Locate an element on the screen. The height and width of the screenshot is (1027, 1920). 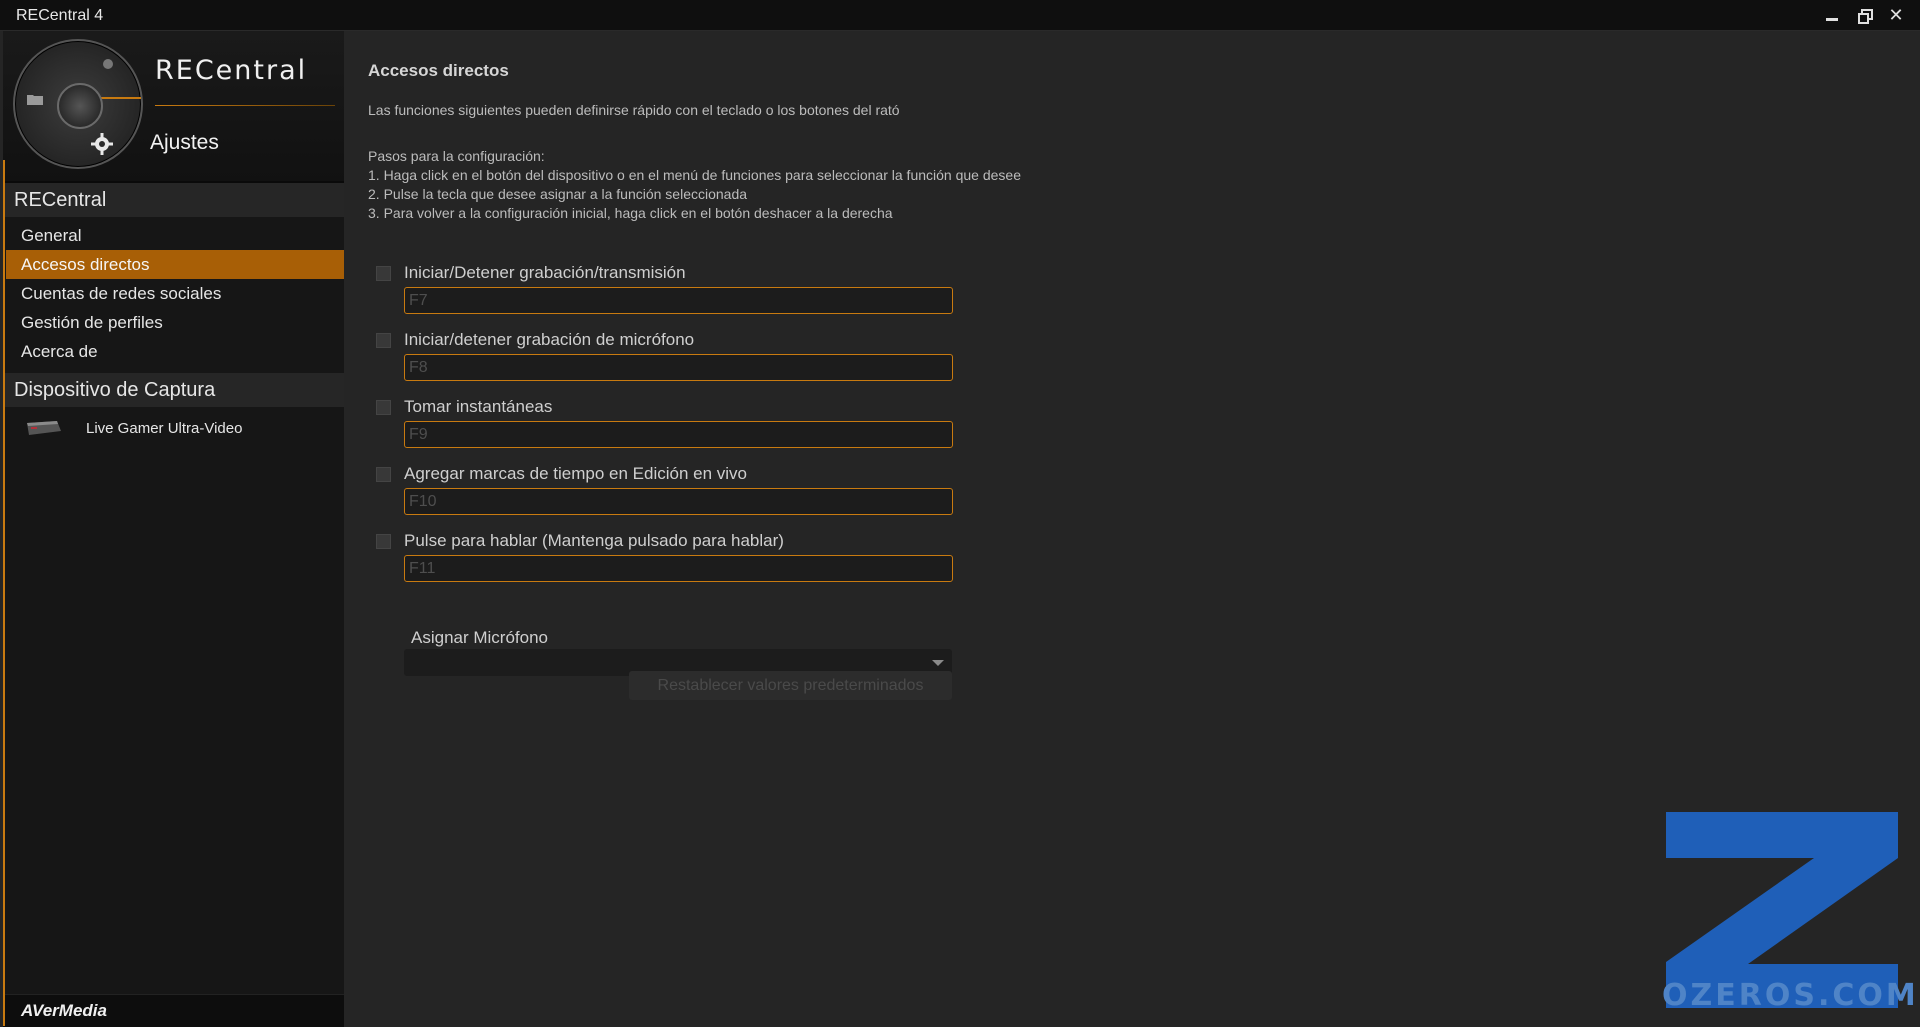
recentral-disc-logo is located at coordinates (78, 104).